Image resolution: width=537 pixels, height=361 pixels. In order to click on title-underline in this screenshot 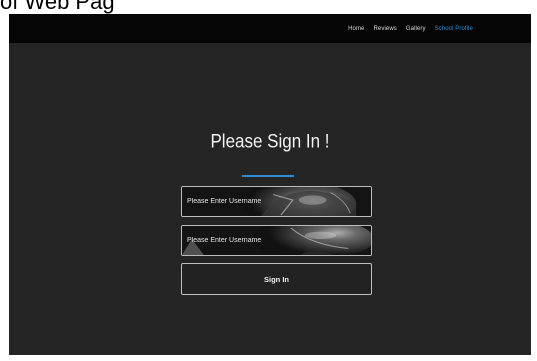, I will do `click(268, 176)`.